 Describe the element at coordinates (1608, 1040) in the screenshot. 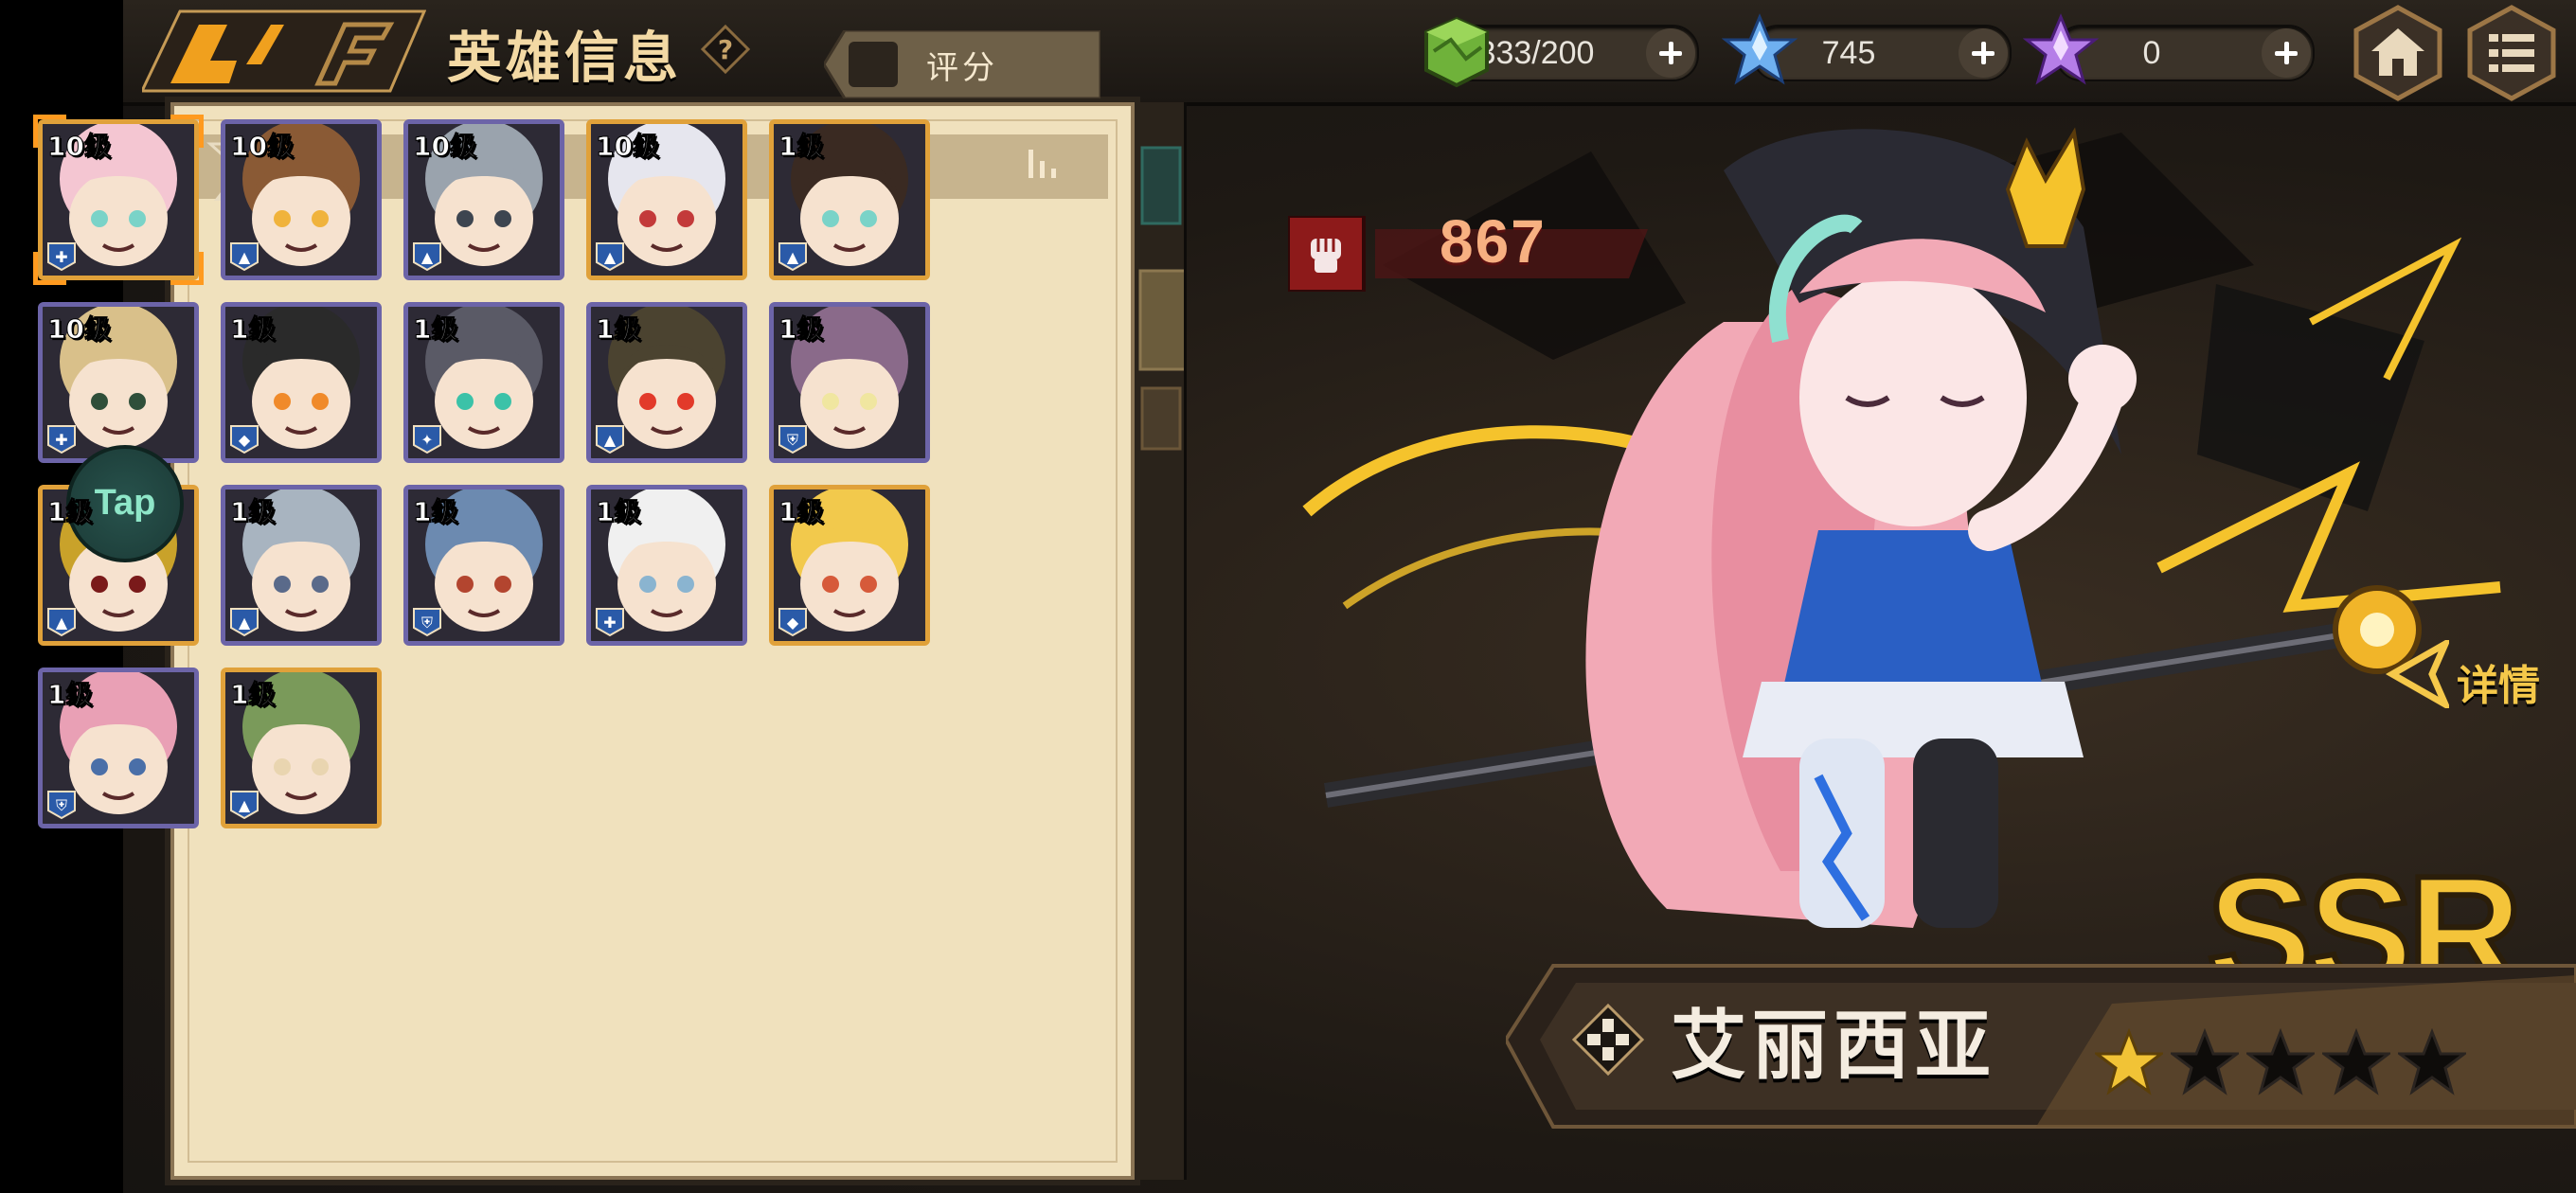

I see `support-cross-icon` at that location.